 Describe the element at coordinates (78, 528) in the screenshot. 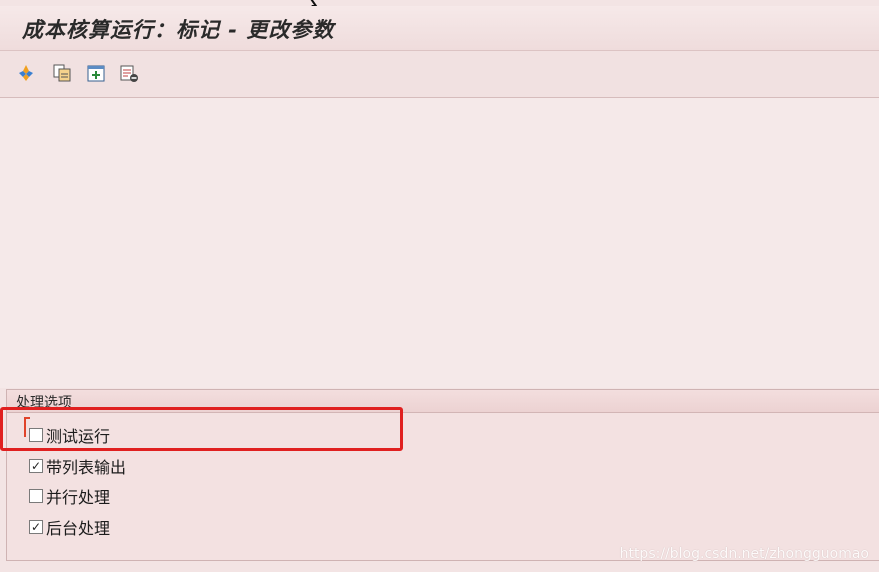

I see `background-processing-label: 后台处理` at that location.